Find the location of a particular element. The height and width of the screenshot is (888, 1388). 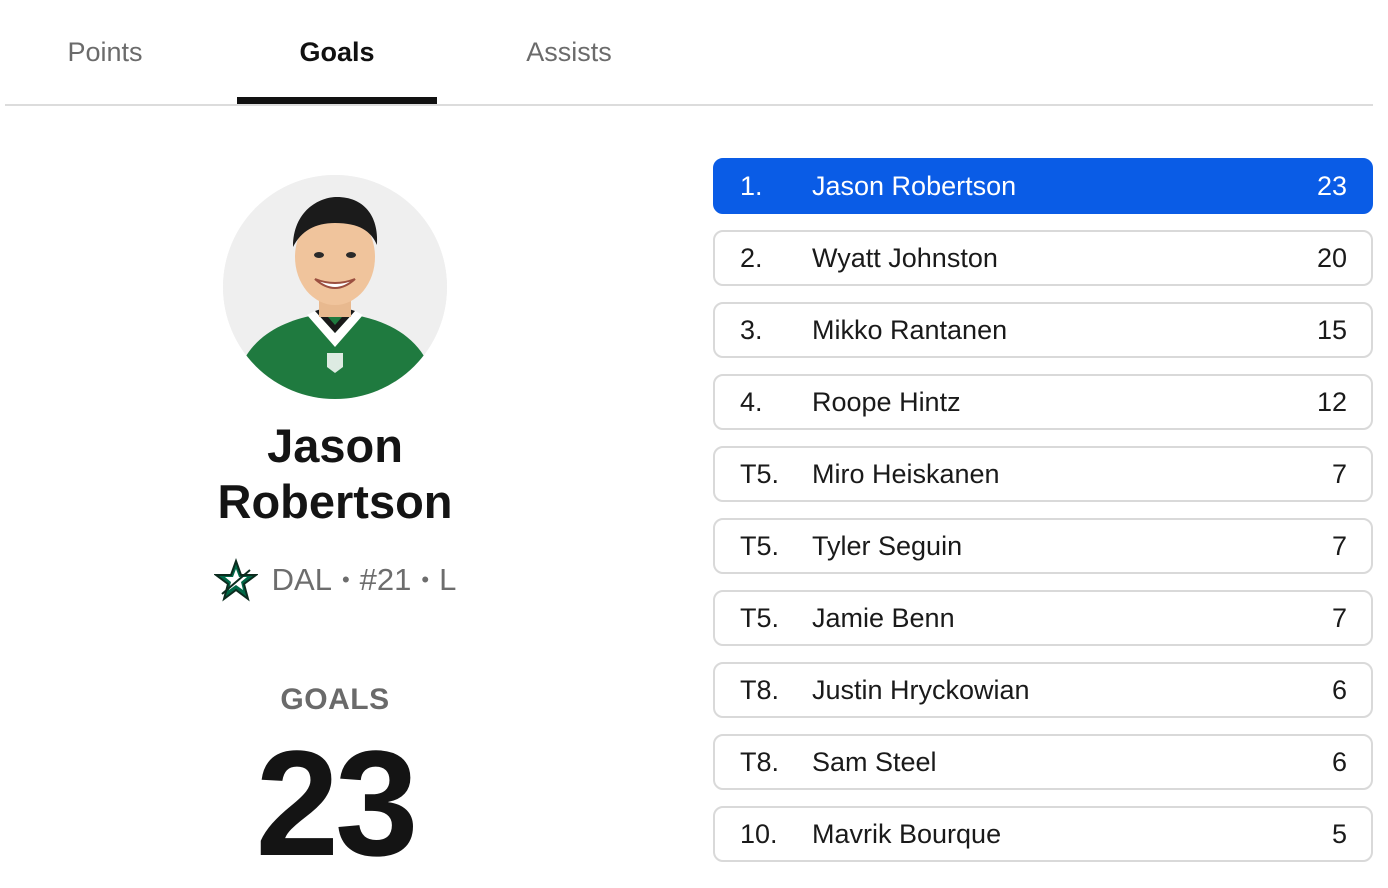

leader-name: Jason Robertson is located at coordinates (914, 186).